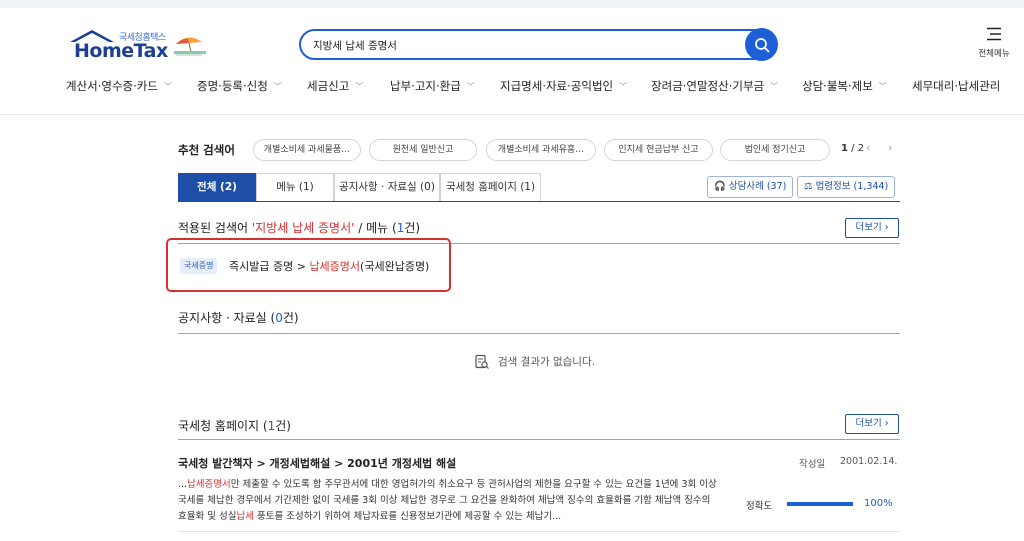 The width and height of the screenshot is (1024, 541). Describe the element at coordinates (121, 51) in the screenshot. I see `logo-title: HomeTax` at that location.